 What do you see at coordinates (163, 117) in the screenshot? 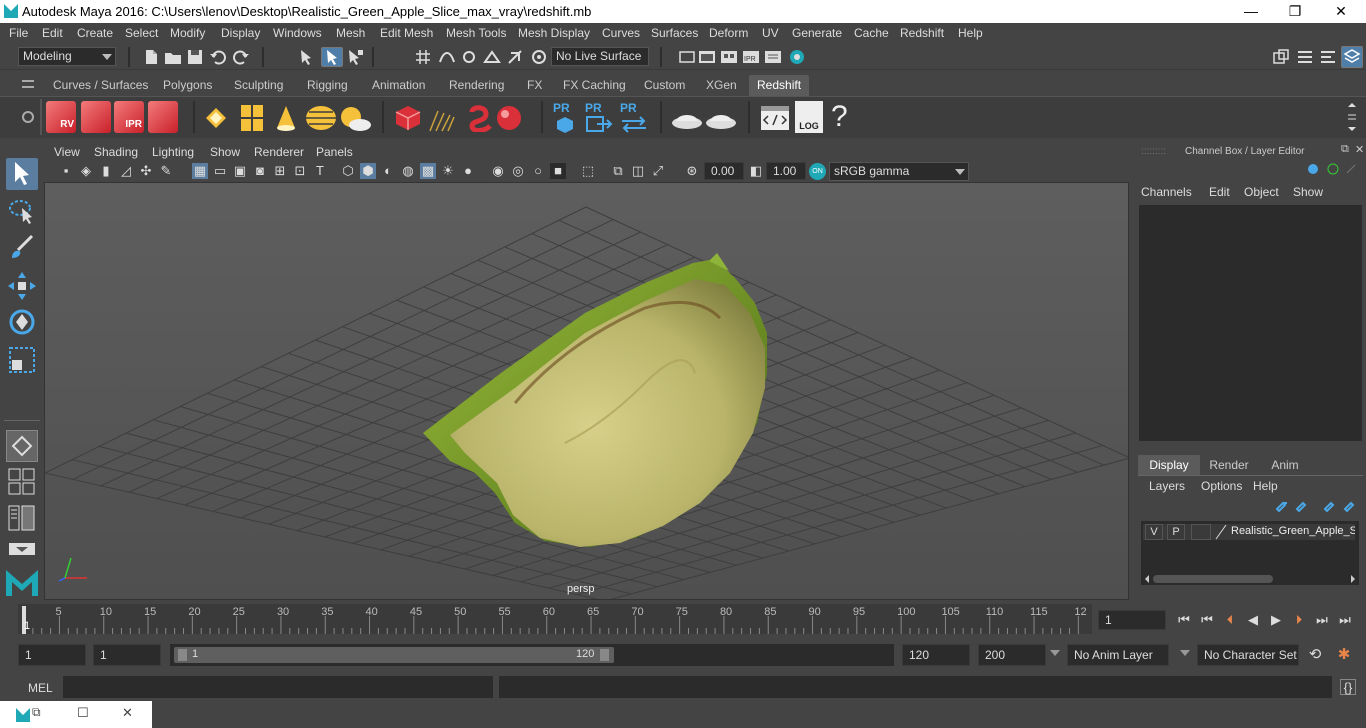
I see `redshift-settings-icon` at bounding box center [163, 117].